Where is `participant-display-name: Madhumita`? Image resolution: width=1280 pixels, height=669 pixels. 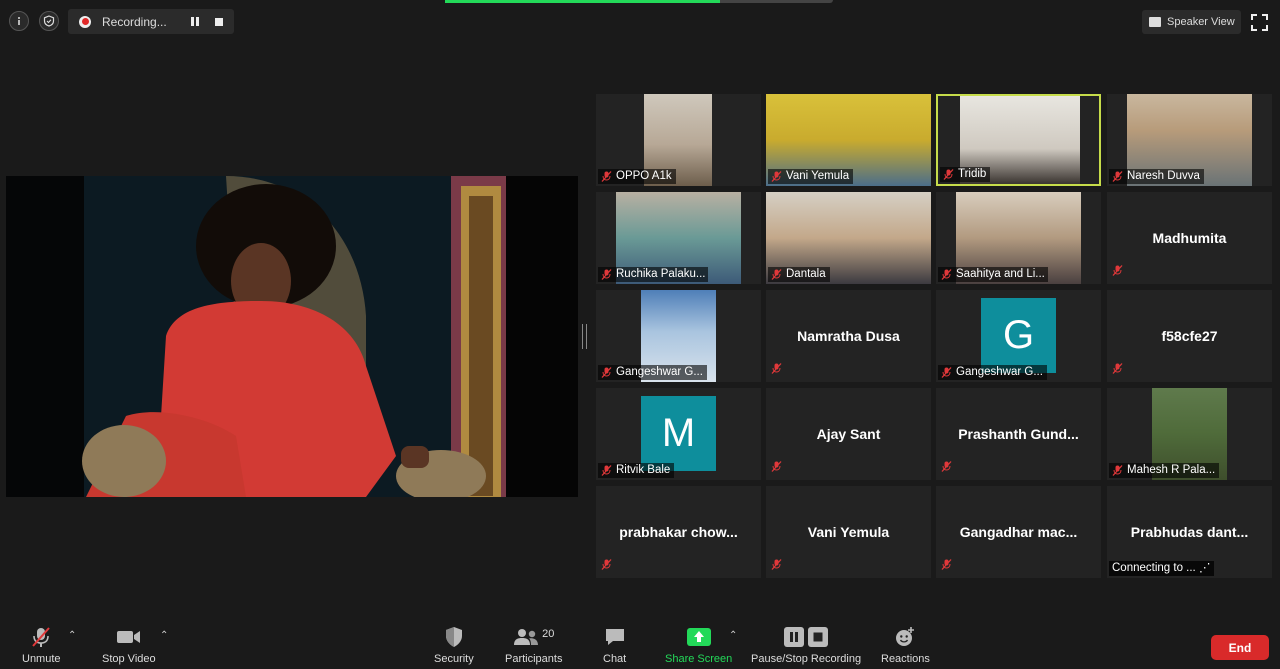 participant-display-name: Madhumita is located at coordinates (1189, 238).